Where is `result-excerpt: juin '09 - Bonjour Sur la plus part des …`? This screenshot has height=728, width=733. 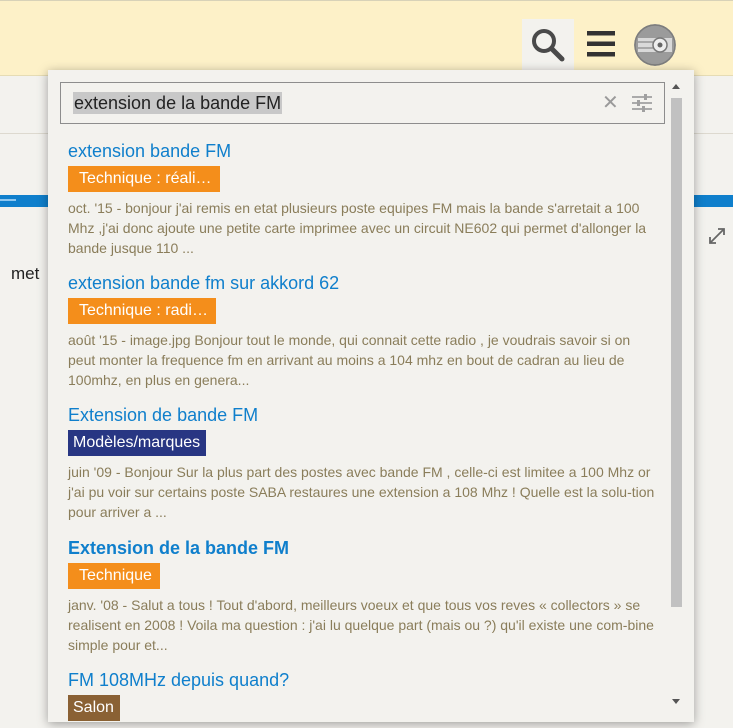
result-excerpt: juin '09 - Bonjour Sur la plus part des … is located at coordinates (361, 492).